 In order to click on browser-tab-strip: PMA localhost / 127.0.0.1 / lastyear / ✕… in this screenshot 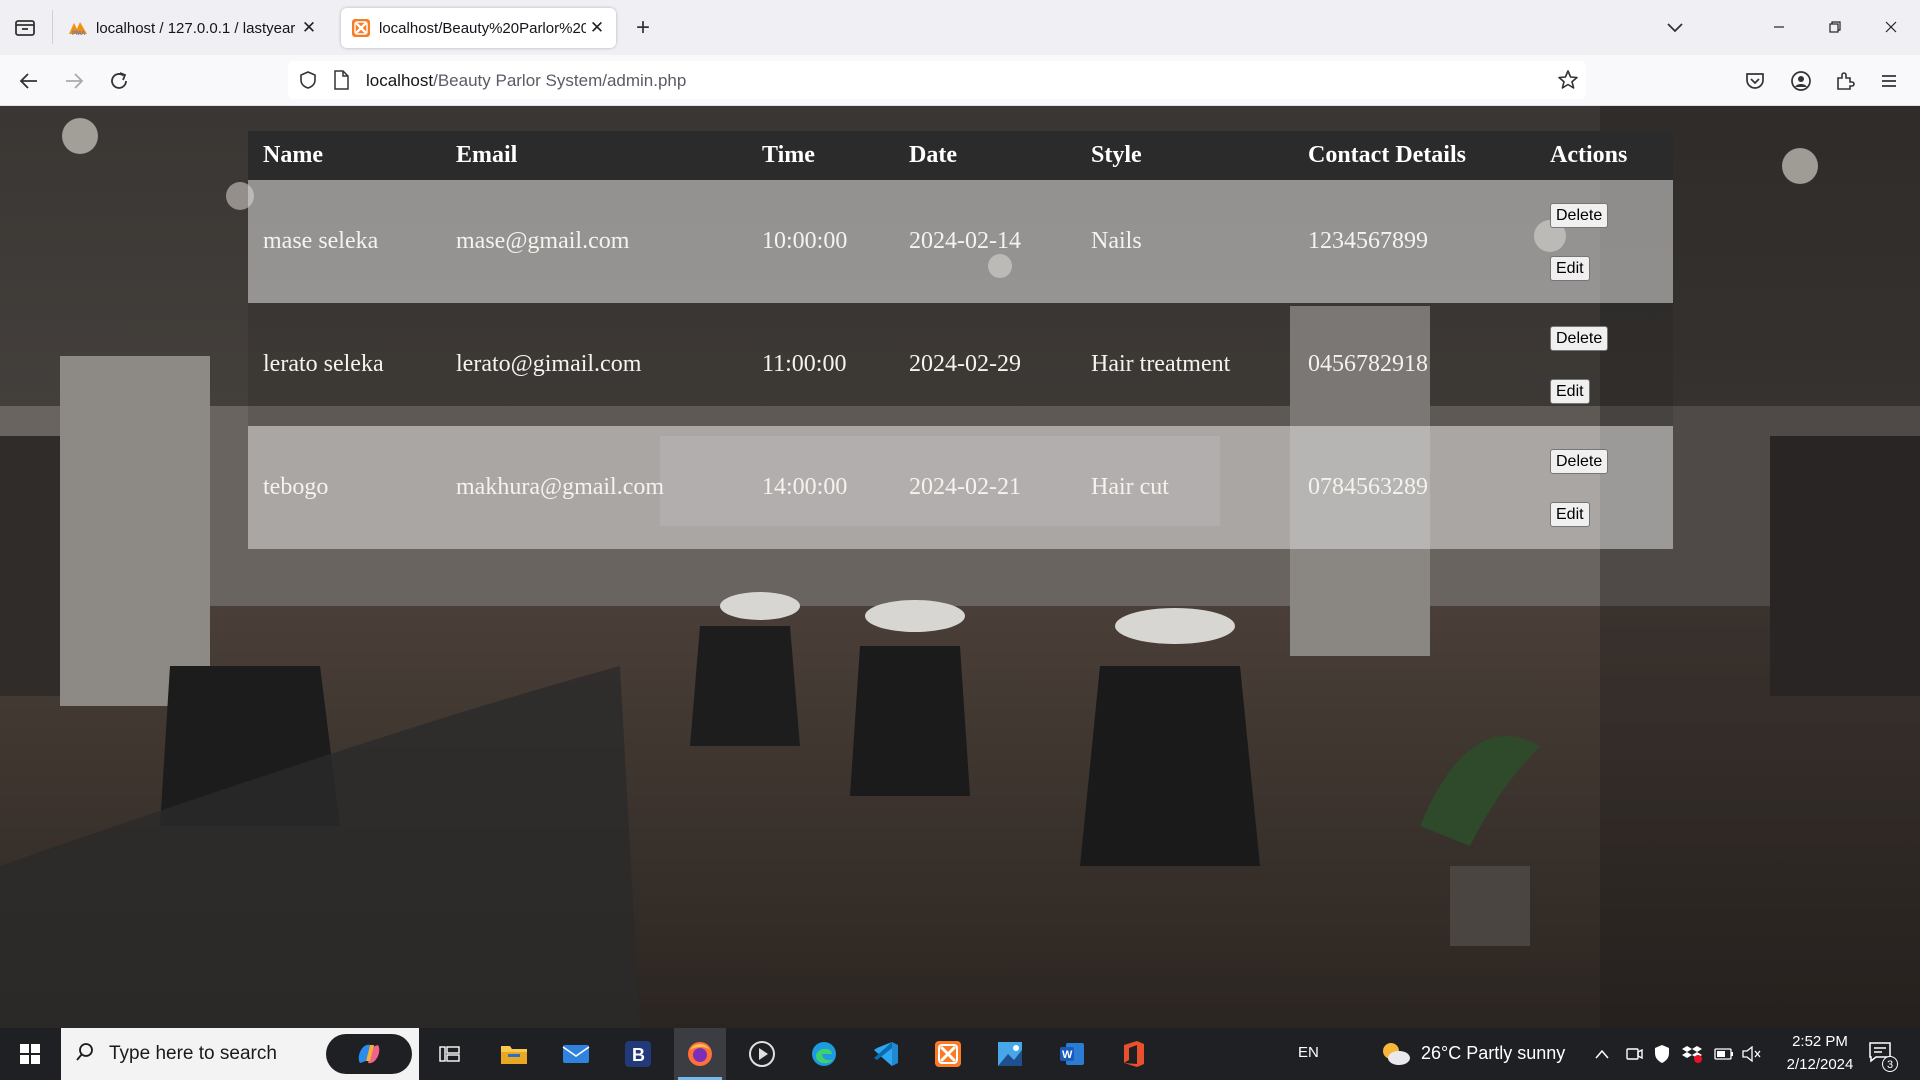, I will do `click(960, 27)`.